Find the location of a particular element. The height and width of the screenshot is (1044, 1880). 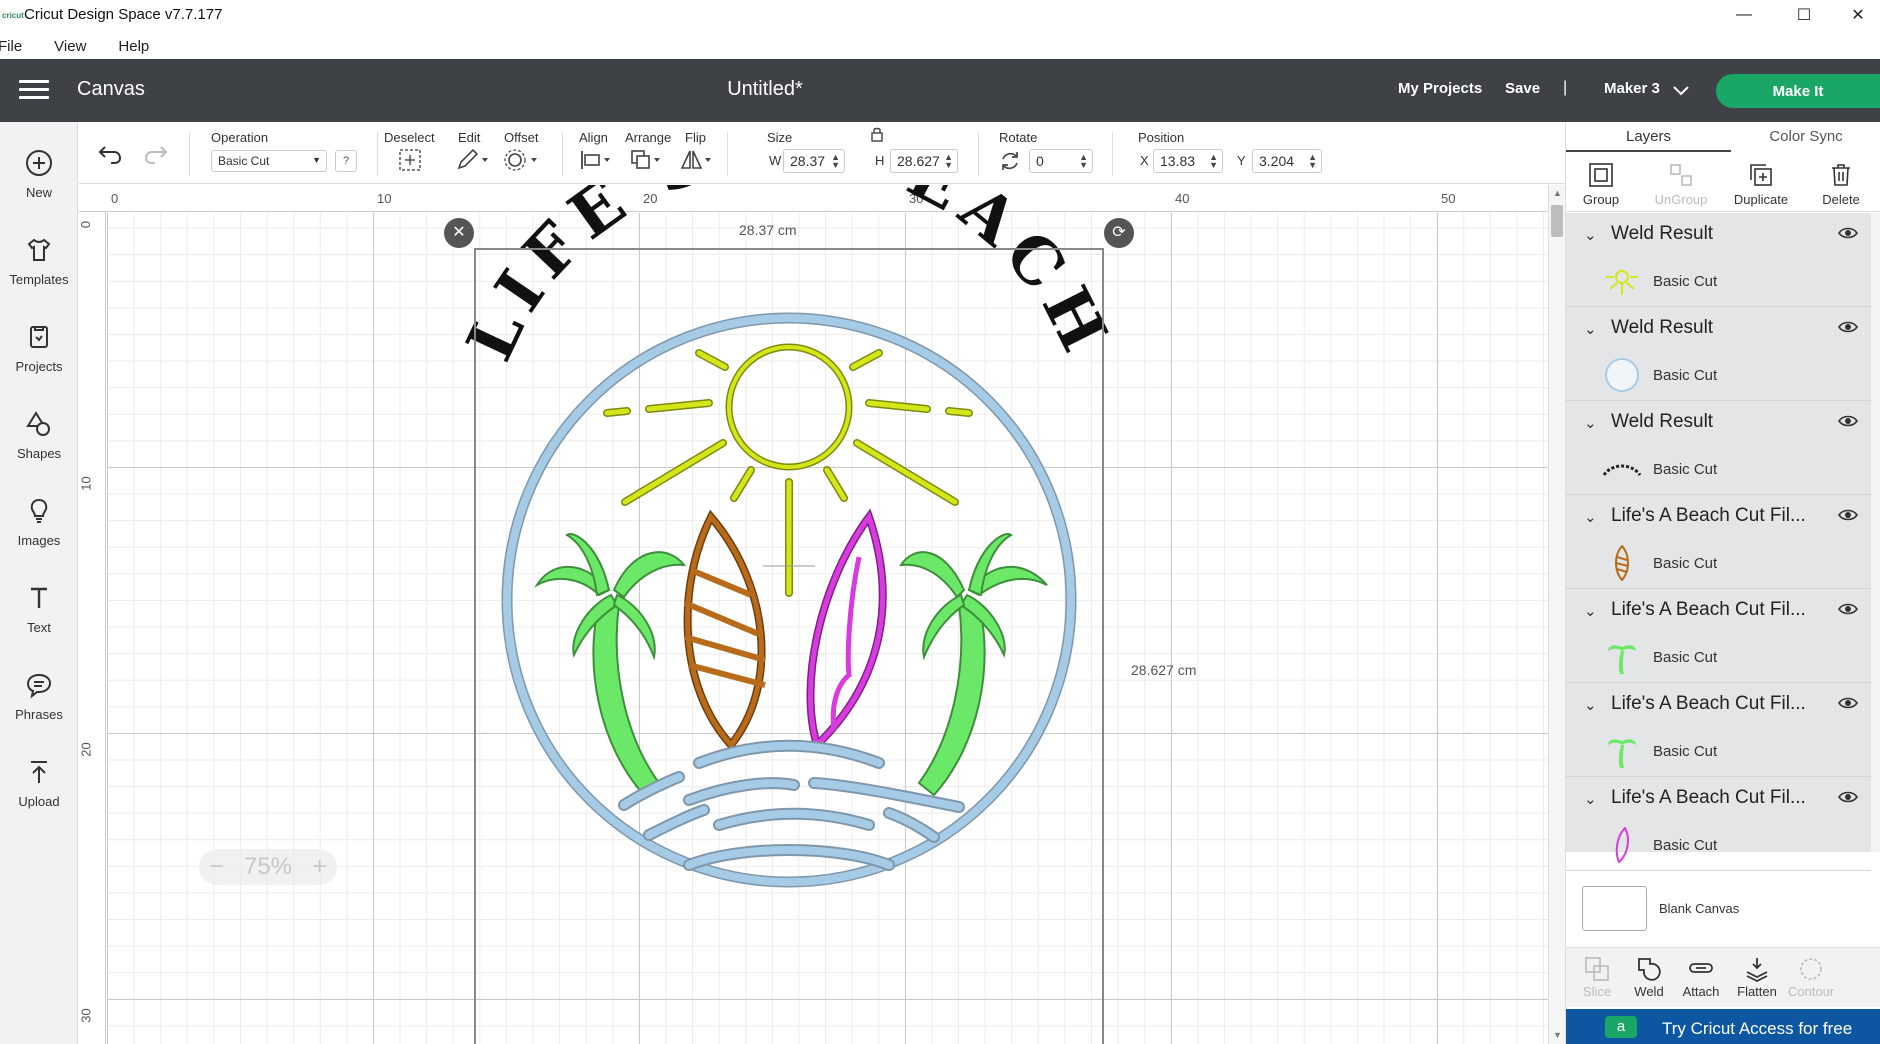

delete-handle-icon: ✕ is located at coordinates (459, 233).